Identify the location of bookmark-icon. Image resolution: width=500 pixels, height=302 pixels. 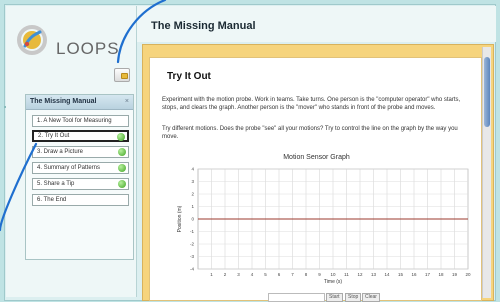
(124, 76).